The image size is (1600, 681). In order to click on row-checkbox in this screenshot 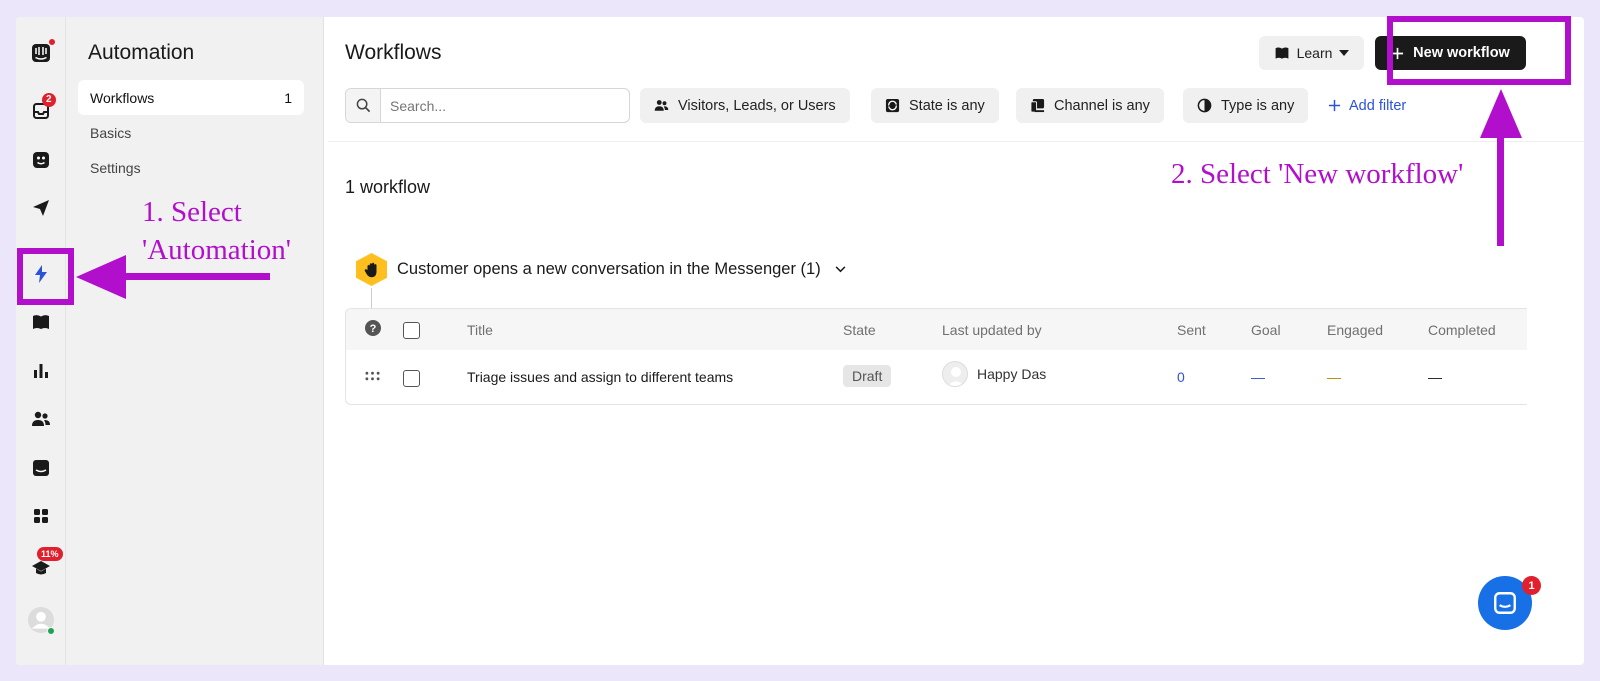, I will do `click(411, 378)`.